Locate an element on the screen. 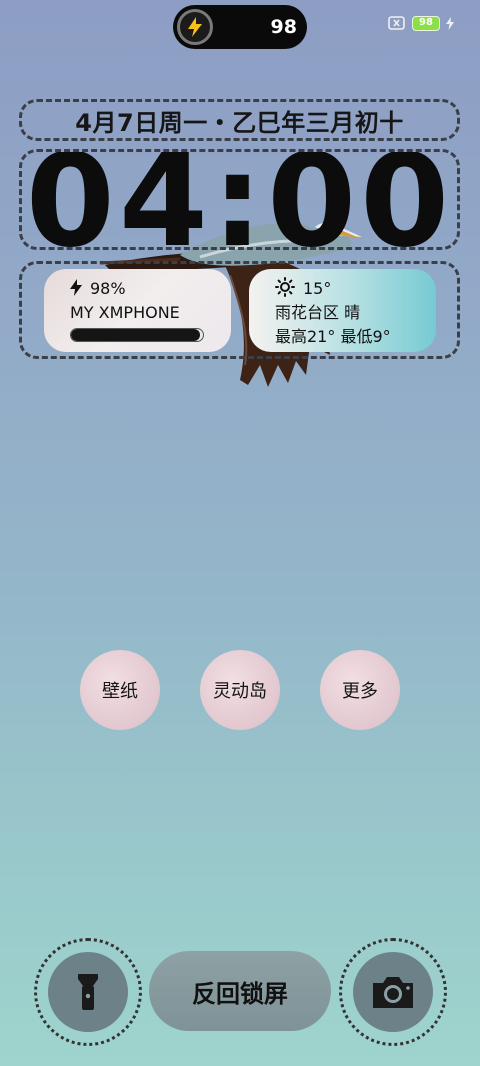 The height and width of the screenshot is (1066, 480). weather-widget: 15° 雨花台区 晴 最高21° 最低9° is located at coordinates (342, 310).